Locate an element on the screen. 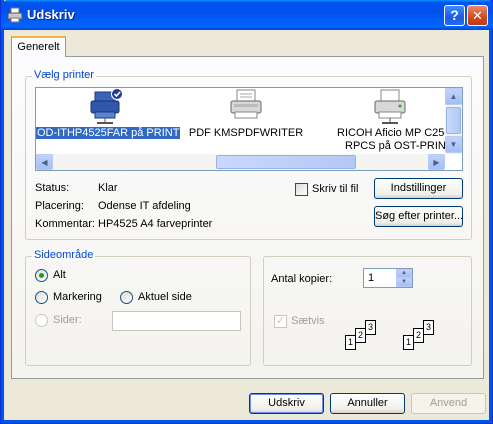 This screenshot has width=493, height=424. printer-name: OD-ITHP4525FAR på PRINT is located at coordinates (108, 133).